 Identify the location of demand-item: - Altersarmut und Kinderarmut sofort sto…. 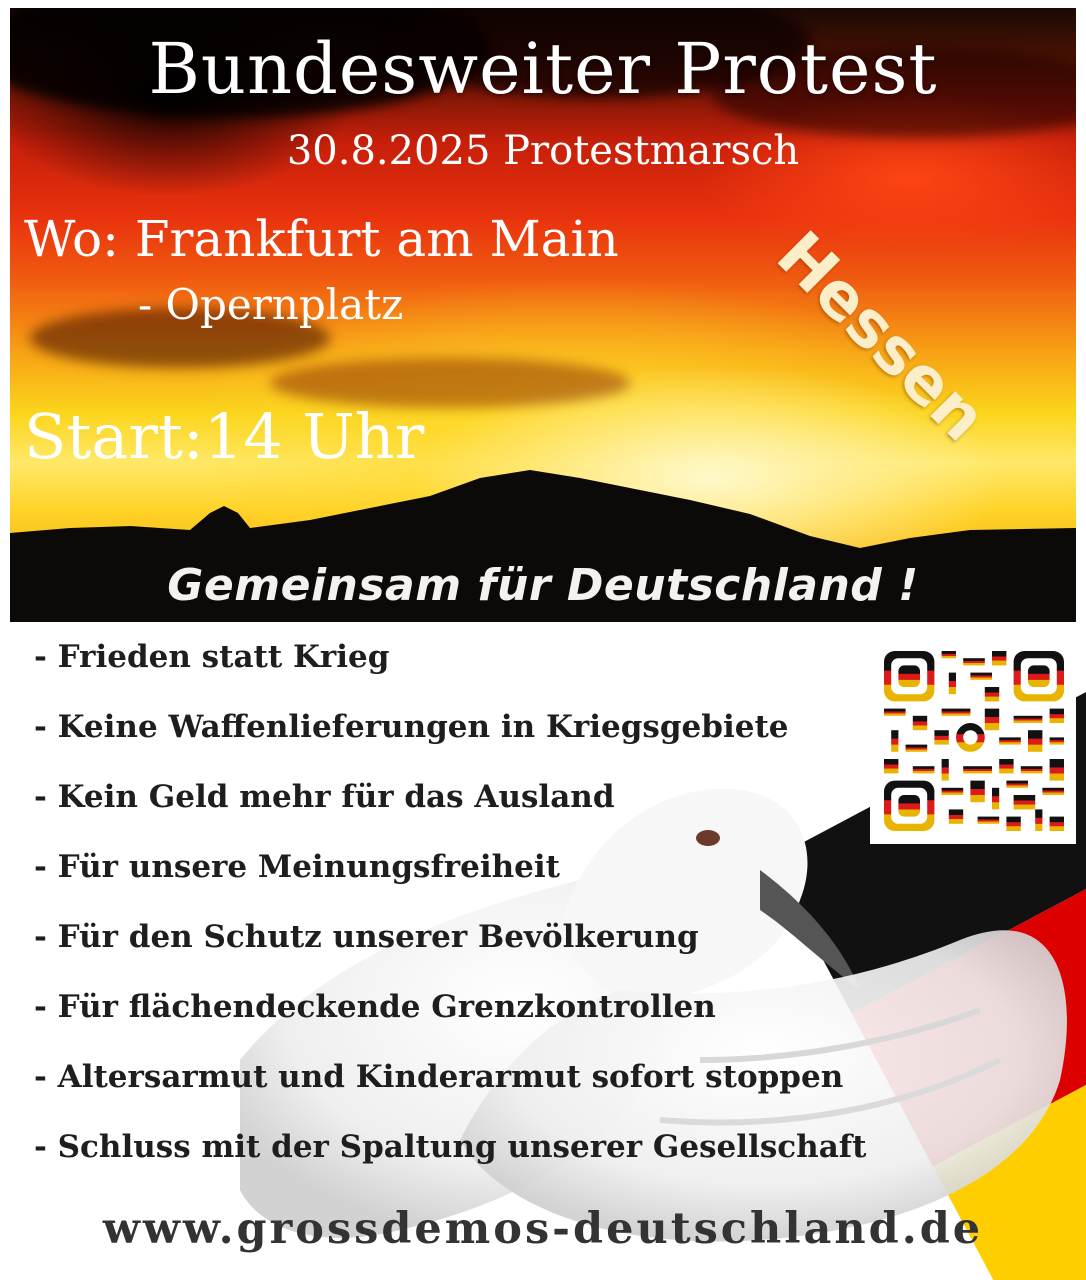
(439, 1077).